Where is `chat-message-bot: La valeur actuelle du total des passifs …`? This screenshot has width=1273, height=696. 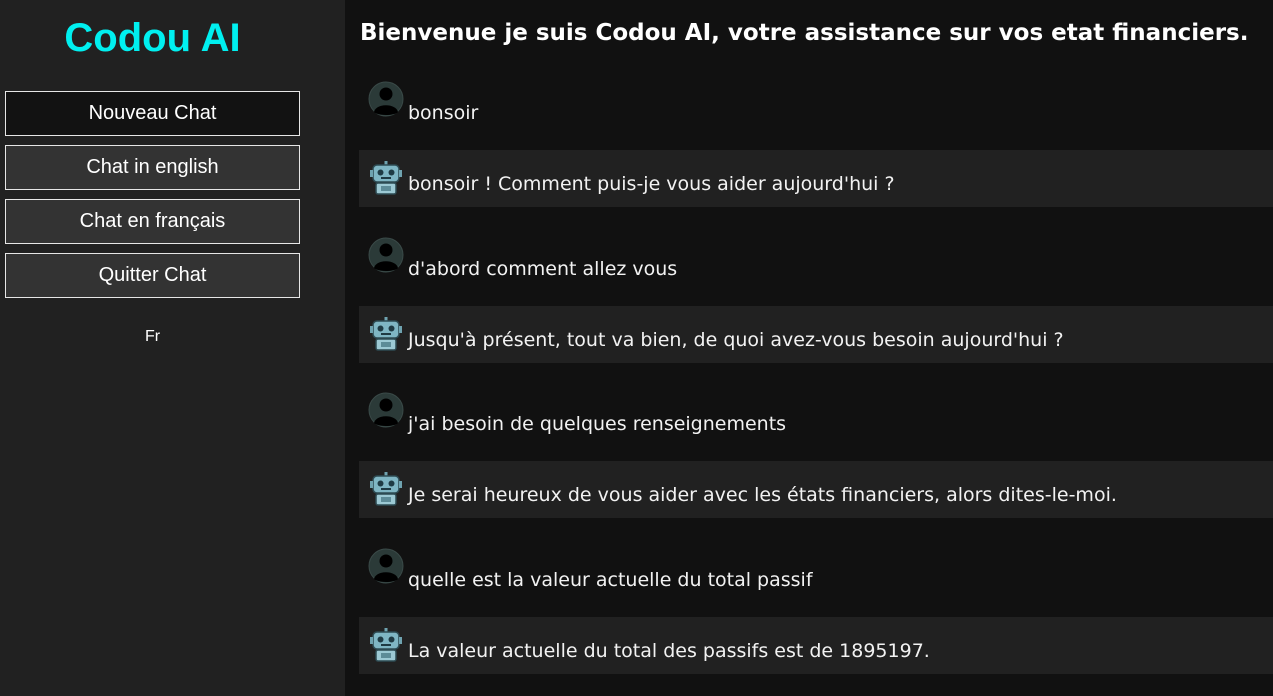 chat-message-bot: La valeur actuelle du total des passifs … is located at coordinates (816, 645).